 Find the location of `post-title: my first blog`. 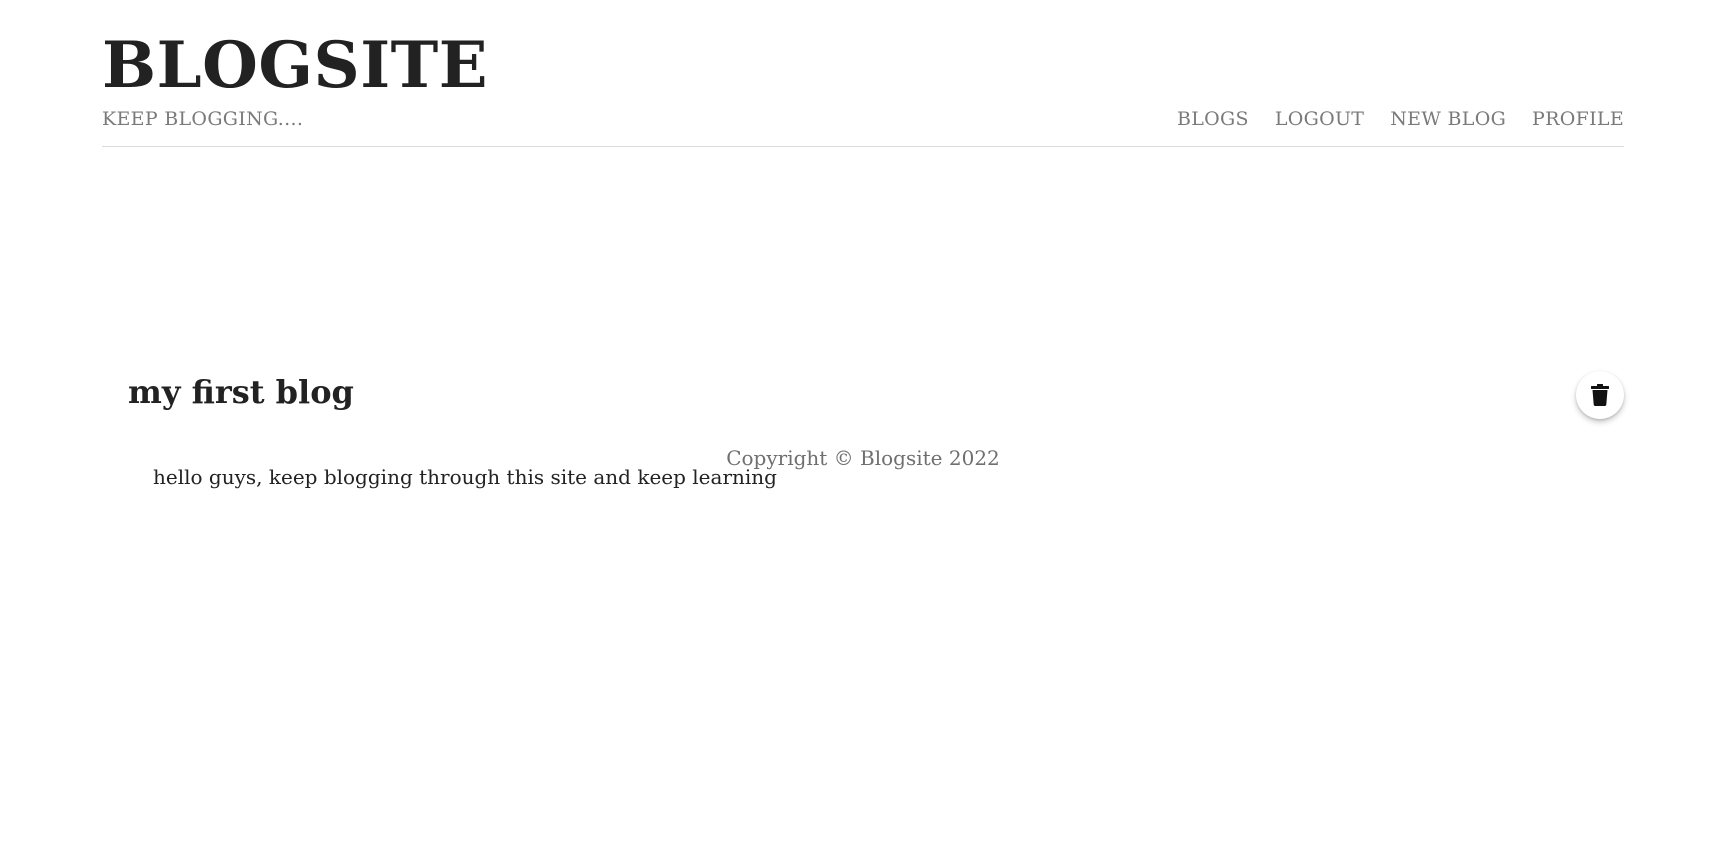

post-title: my first blog is located at coordinates (241, 392).